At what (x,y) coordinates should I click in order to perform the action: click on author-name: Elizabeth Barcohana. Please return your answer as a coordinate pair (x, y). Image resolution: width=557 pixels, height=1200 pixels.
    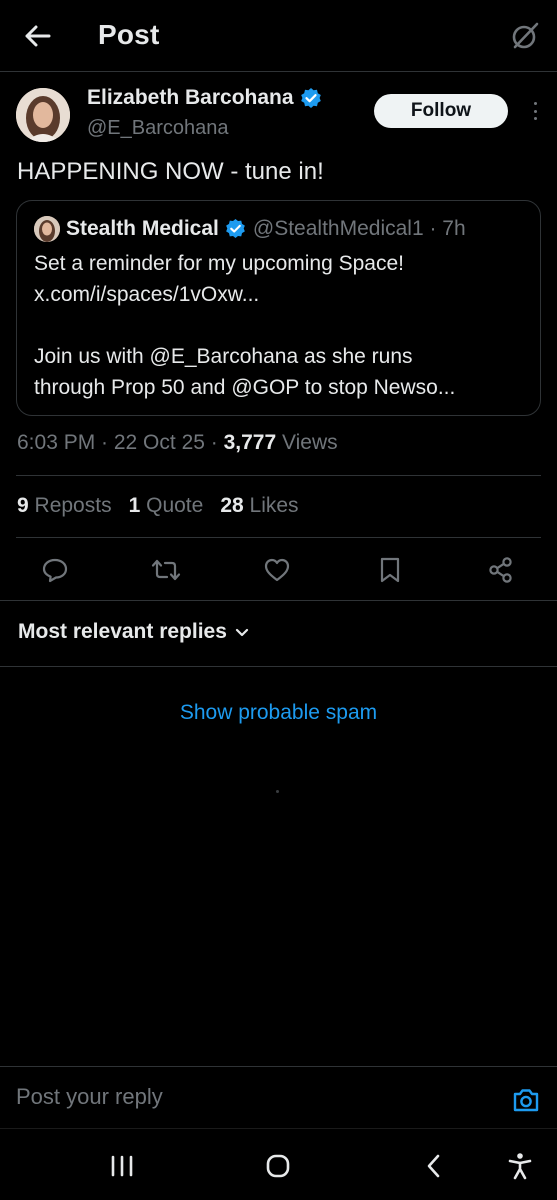
    Looking at the image, I should click on (190, 98).